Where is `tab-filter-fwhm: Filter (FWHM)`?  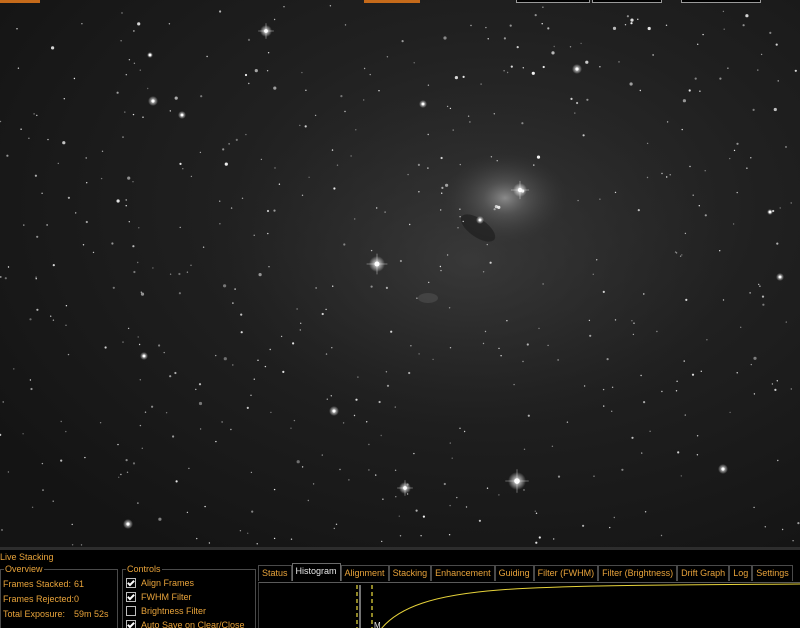
tab-filter-fwhm: Filter (FWHM) is located at coordinates (566, 573).